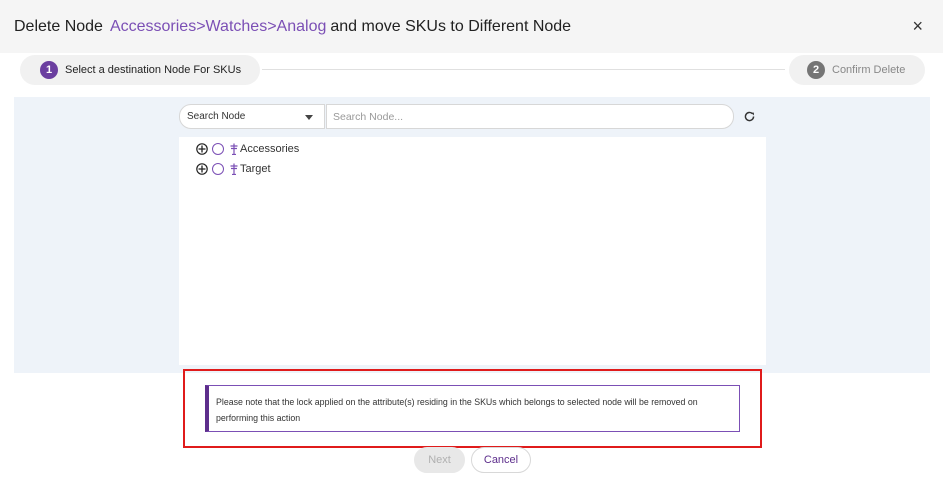  Describe the element at coordinates (58, 26) in the screenshot. I see `dialog-title: Delete Node` at that location.